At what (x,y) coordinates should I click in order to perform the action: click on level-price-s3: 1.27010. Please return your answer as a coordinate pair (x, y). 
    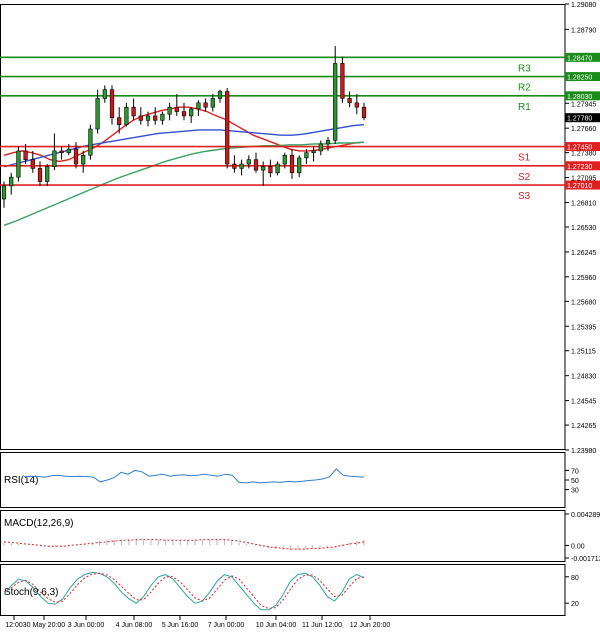
    Looking at the image, I should click on (579, 186).